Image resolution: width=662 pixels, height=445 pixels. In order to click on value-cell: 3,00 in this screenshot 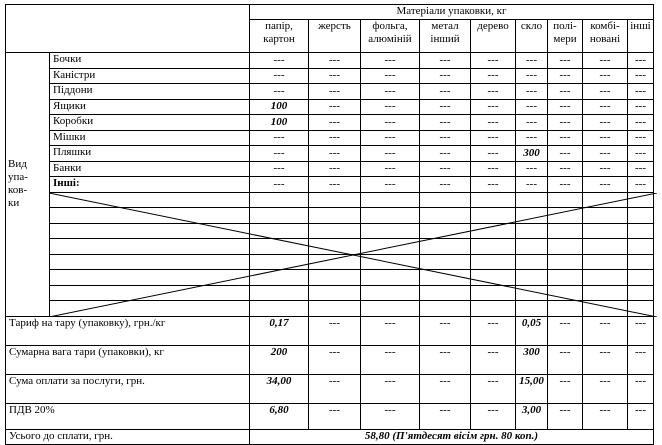, I will do `click(531, 416)`.